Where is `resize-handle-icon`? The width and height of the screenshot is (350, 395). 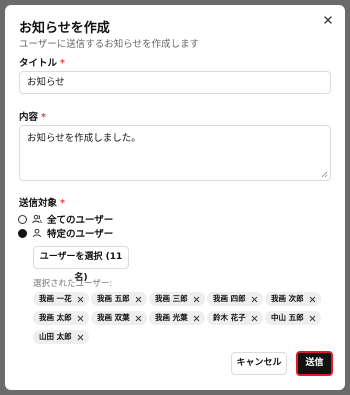 resize-handle-icon is located at coordinates (324, 174).